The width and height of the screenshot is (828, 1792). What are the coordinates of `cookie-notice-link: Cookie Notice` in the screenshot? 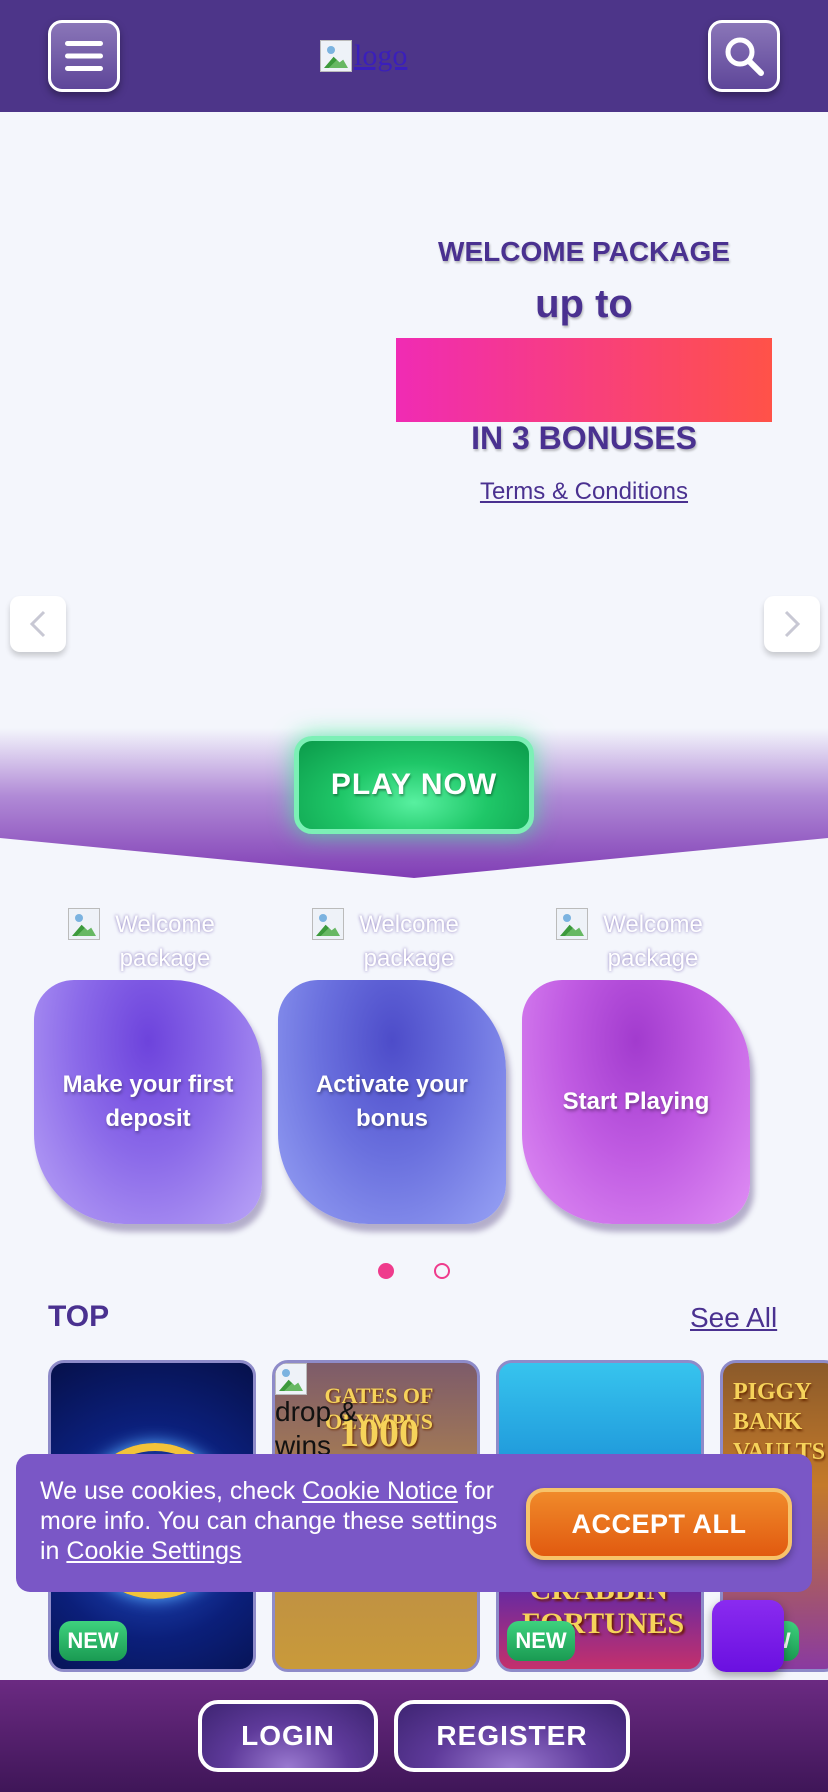 It's located at (380, 1491).